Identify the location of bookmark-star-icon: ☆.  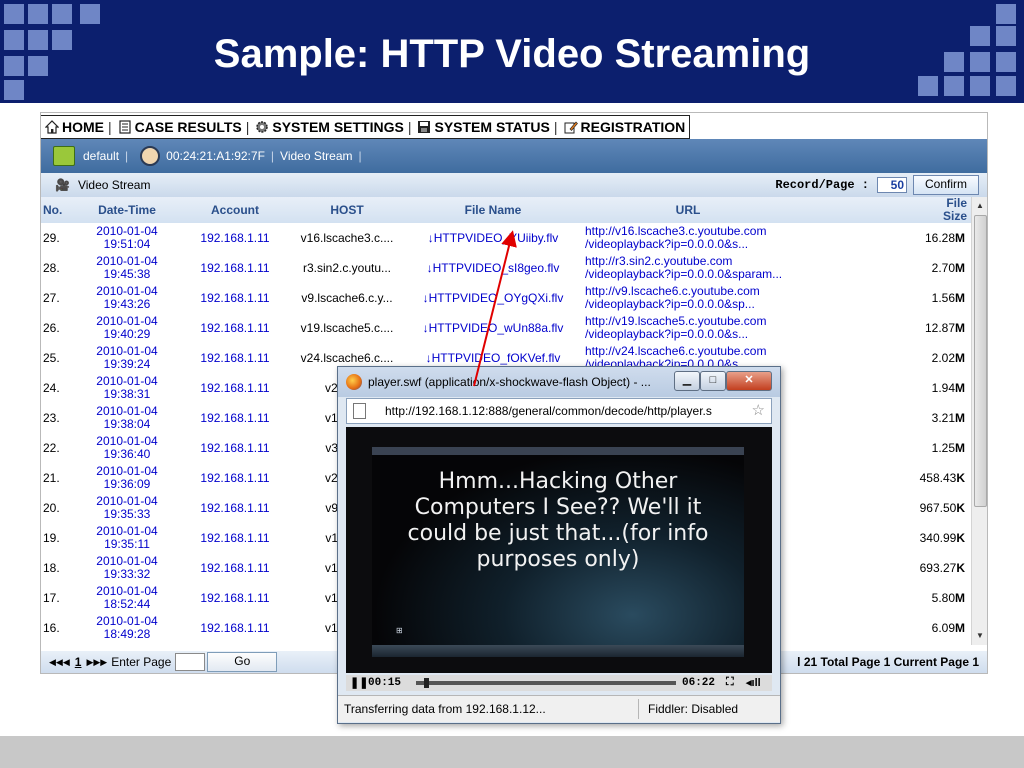
(758, 410).